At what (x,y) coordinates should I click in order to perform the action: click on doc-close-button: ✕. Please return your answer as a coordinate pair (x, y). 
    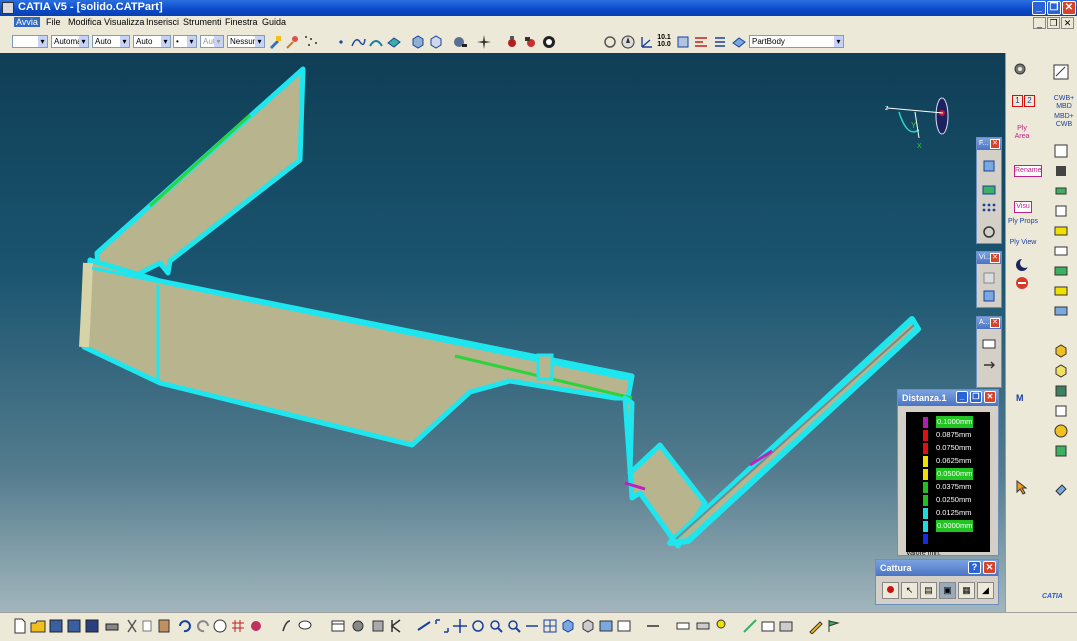
    Looking at the image, I should click on (1067, 23).